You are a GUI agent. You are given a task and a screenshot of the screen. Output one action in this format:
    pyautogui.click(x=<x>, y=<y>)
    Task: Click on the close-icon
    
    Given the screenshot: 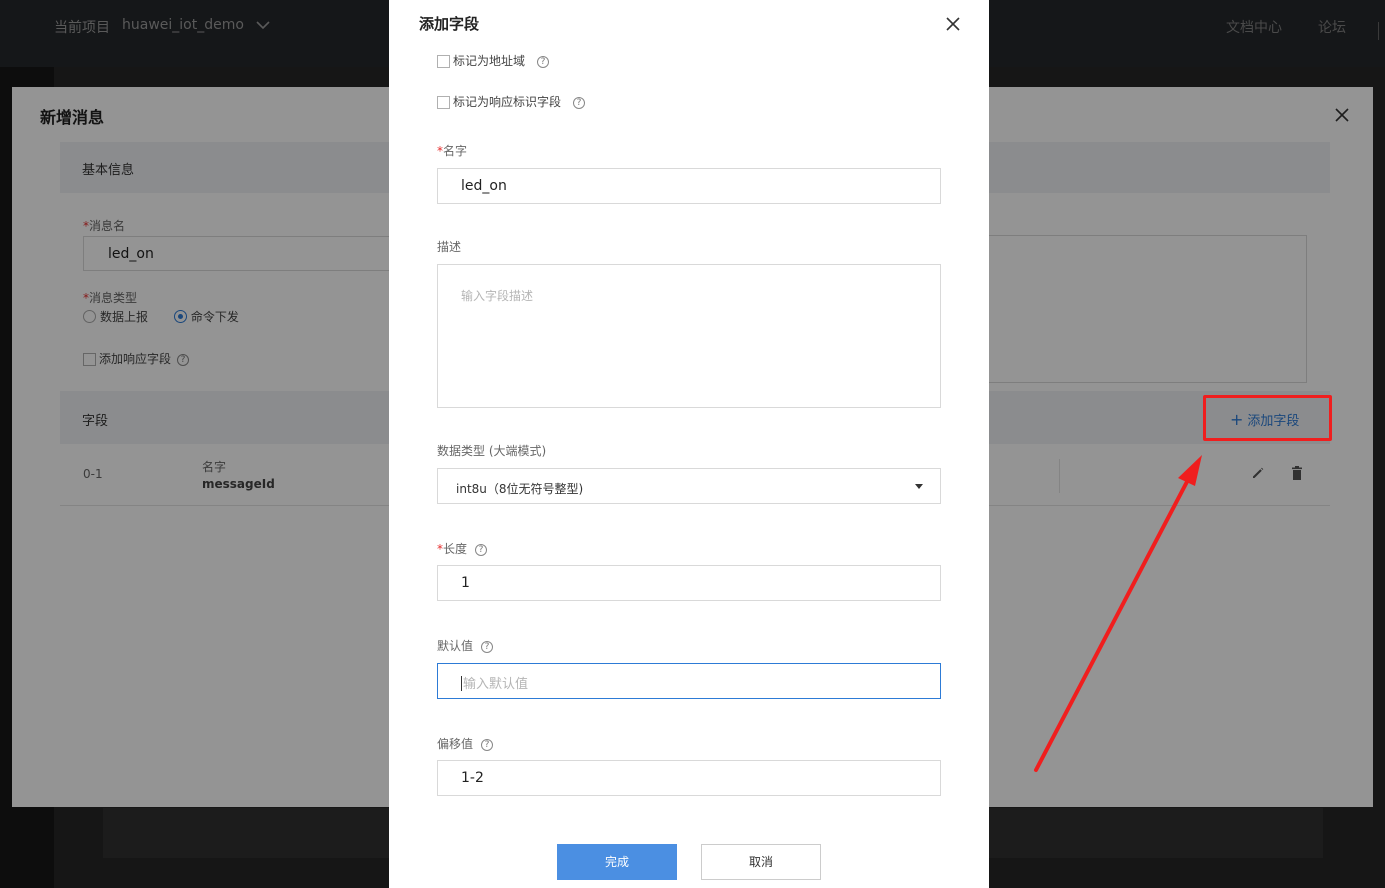 What is the action you would take?
    pyautogui.click(x=953, y=24)
    